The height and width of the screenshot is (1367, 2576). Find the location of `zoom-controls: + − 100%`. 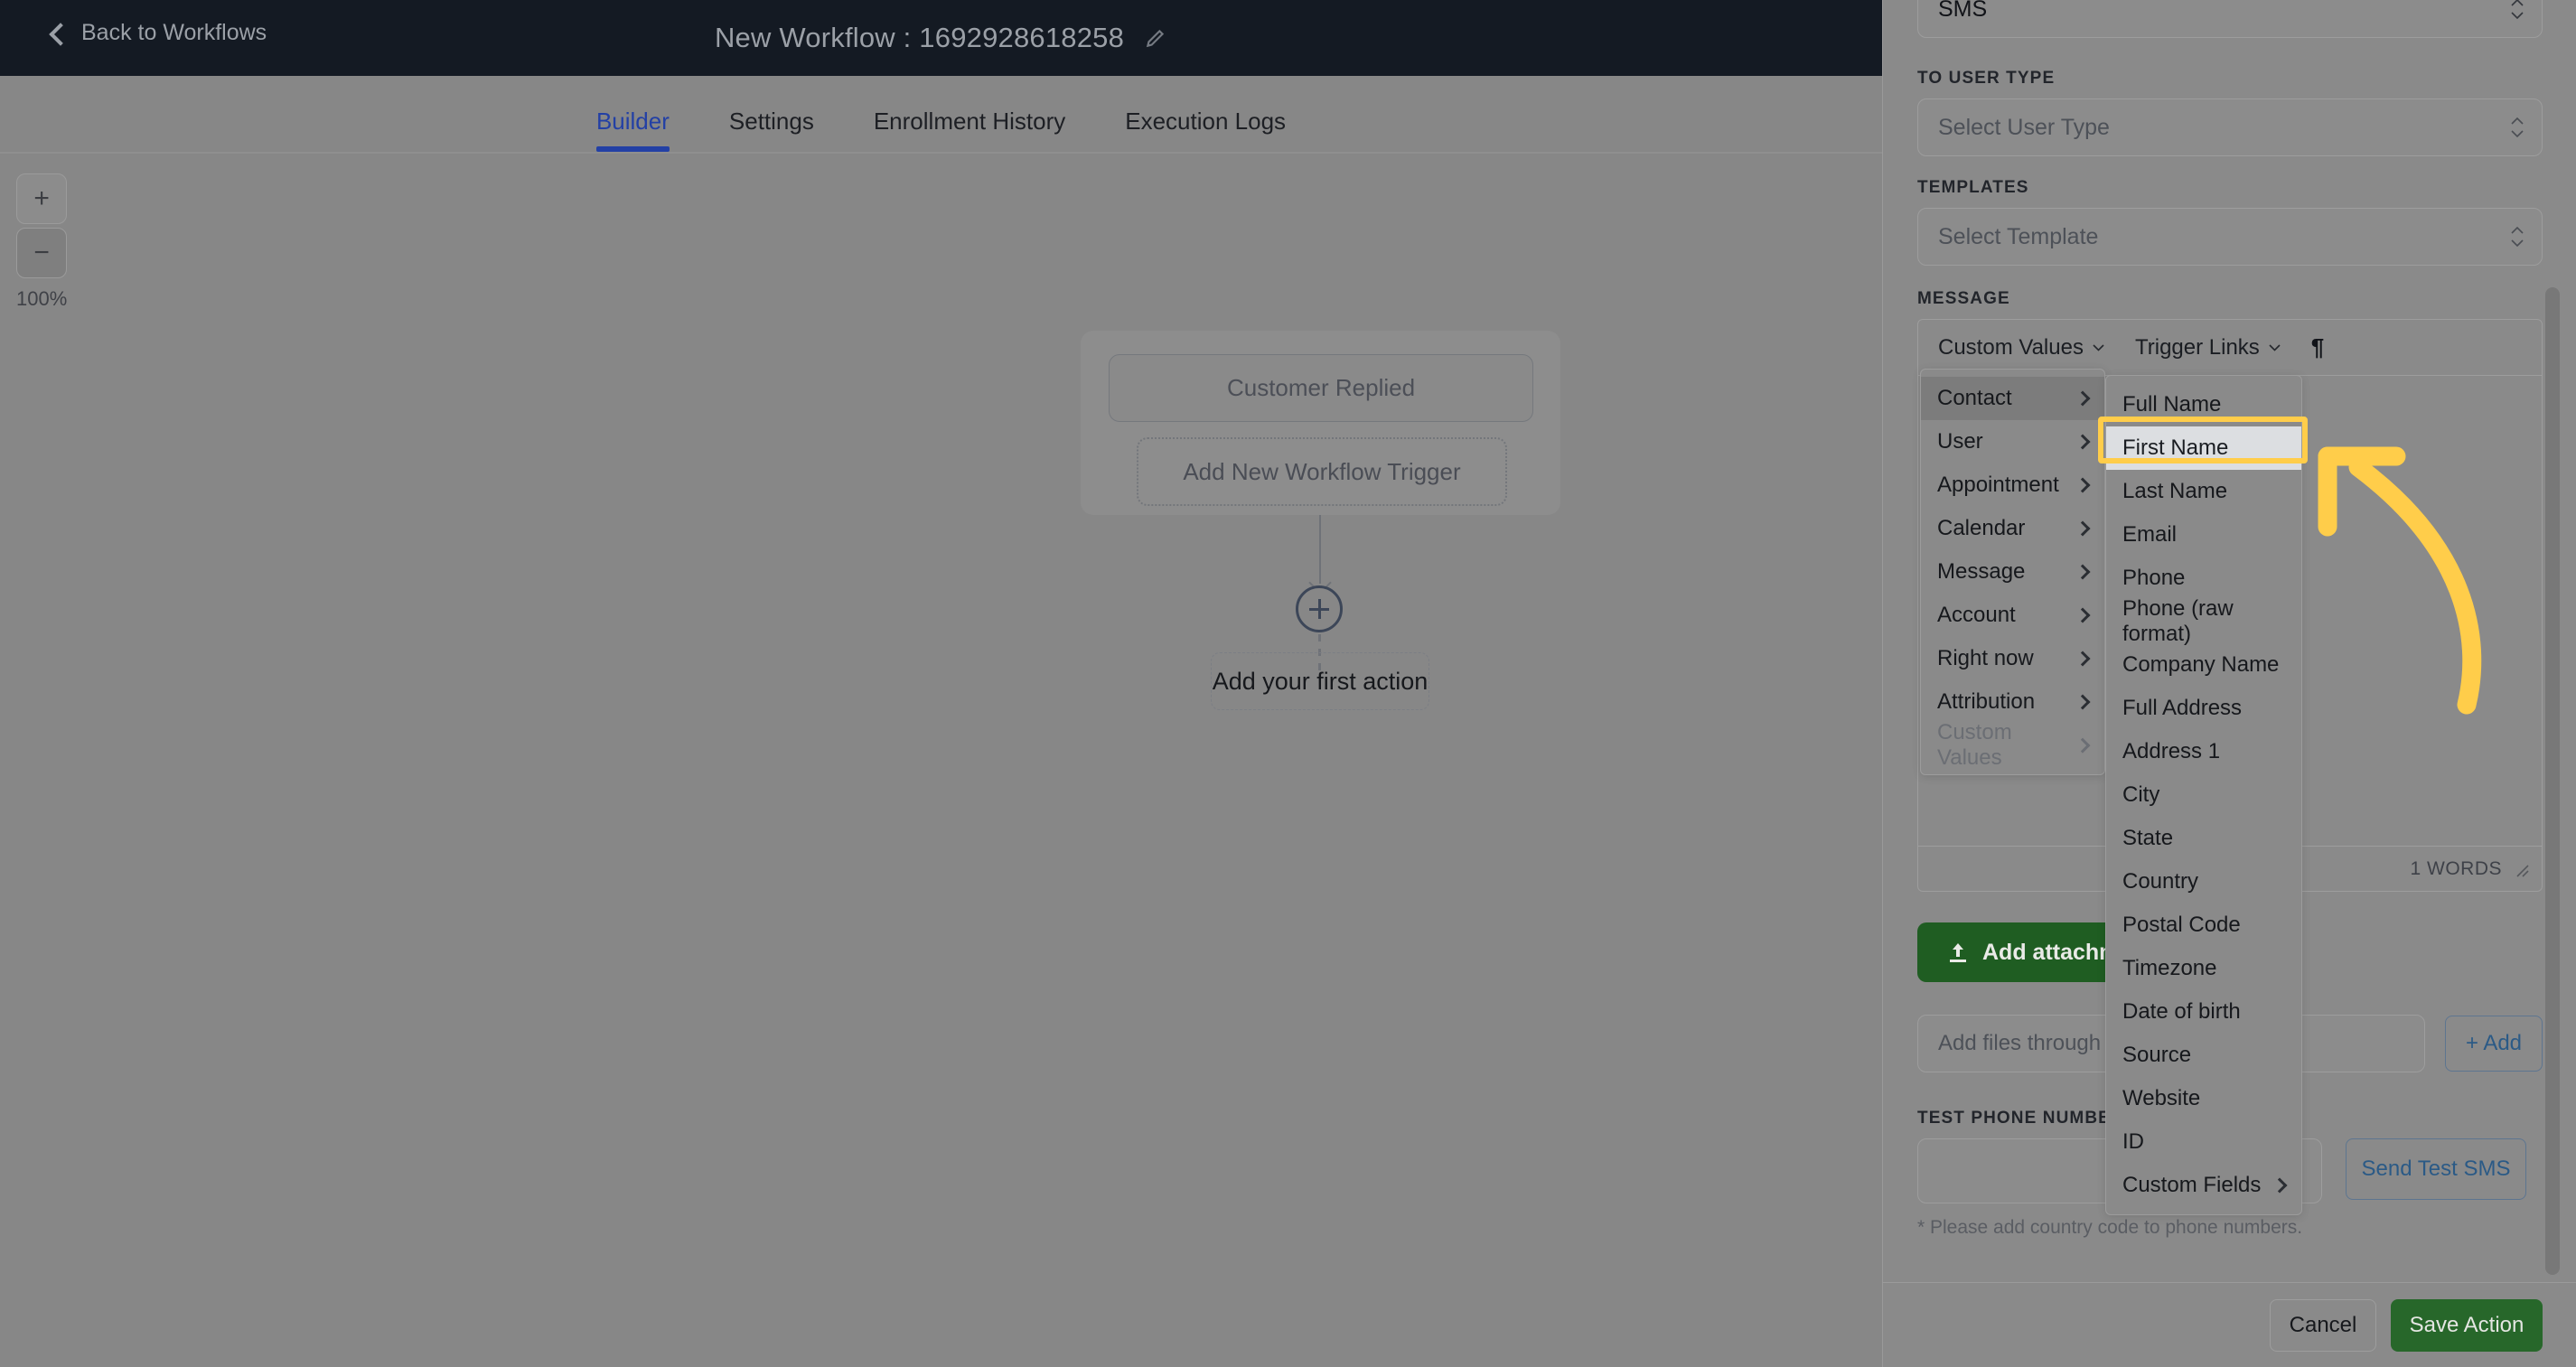

zoom-controls: + − 100% is located at coordinates (41, 242).